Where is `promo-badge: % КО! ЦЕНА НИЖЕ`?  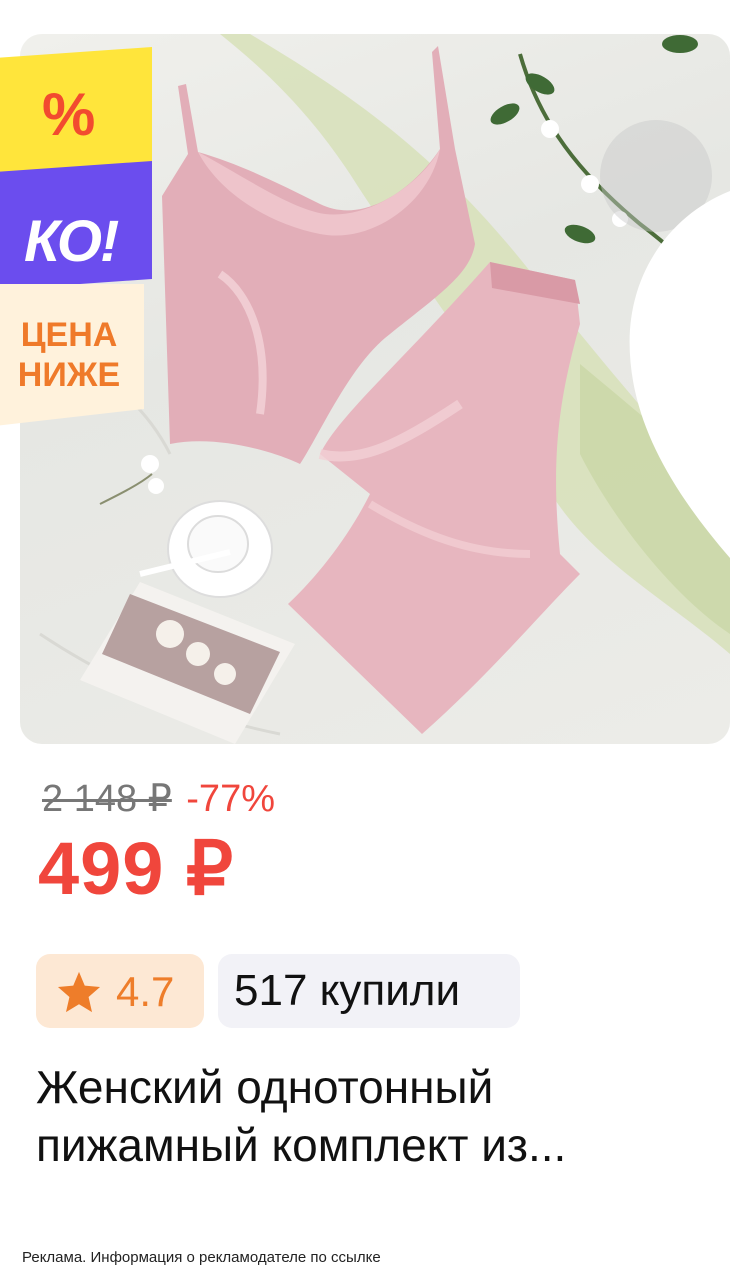
promo-badge: % КО! ЦЕНА НИЖЕ is located at coordinates (76, 236).